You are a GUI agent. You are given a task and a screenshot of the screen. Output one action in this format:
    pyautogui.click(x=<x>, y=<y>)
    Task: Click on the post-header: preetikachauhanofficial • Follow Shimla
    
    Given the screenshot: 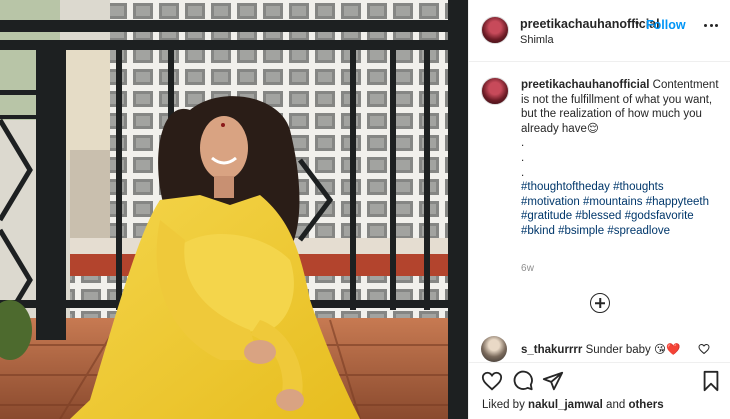 What is the action you would take?
    pyautogui.click(x=599, y=31)
    